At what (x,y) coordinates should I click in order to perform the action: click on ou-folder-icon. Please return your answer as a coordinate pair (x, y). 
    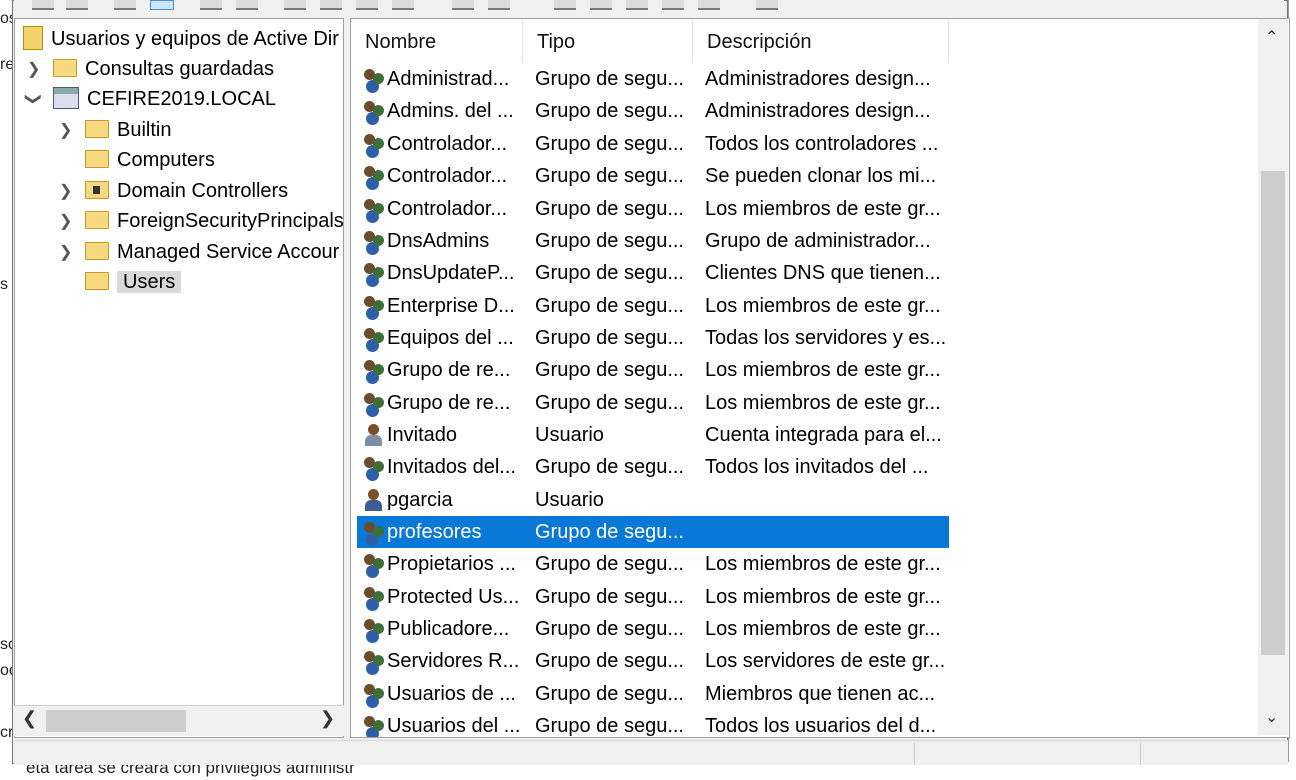
    Looking at the image, I should click on (97, 189).